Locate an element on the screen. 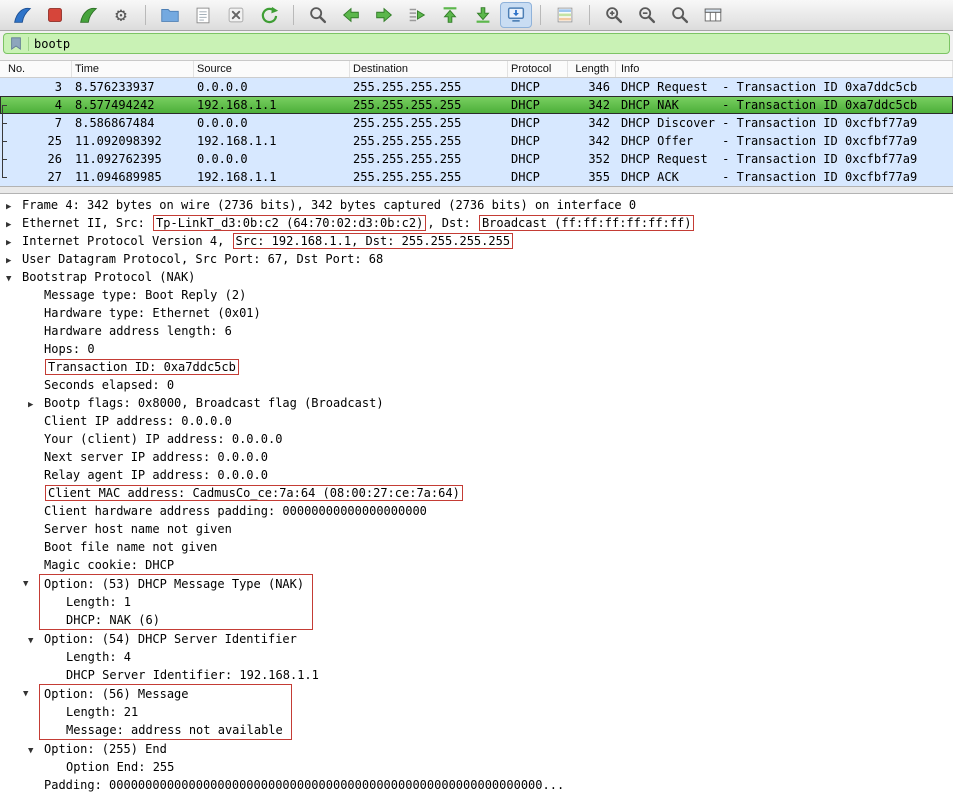 The width and height of the screenshot is (953, 794). colorize-button is located at coordinates (565, 15).